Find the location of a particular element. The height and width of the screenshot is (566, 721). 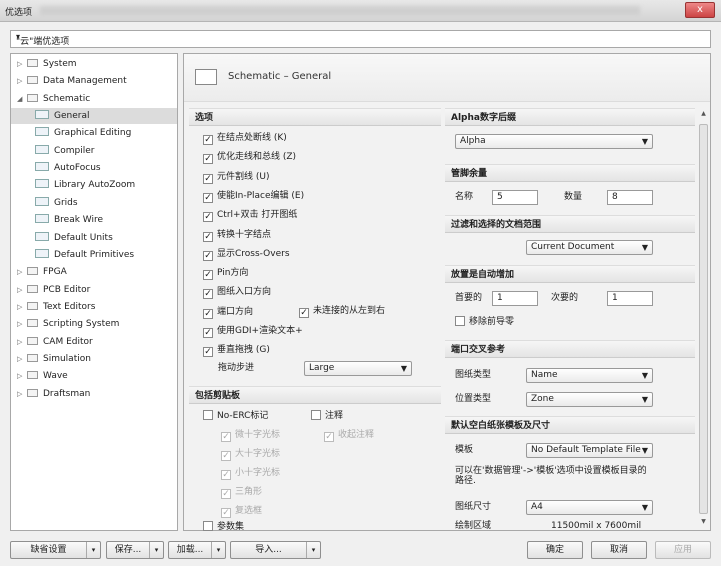

checkbox-checkbox: ✓ 复选框 is located at coordinates (241, 511).